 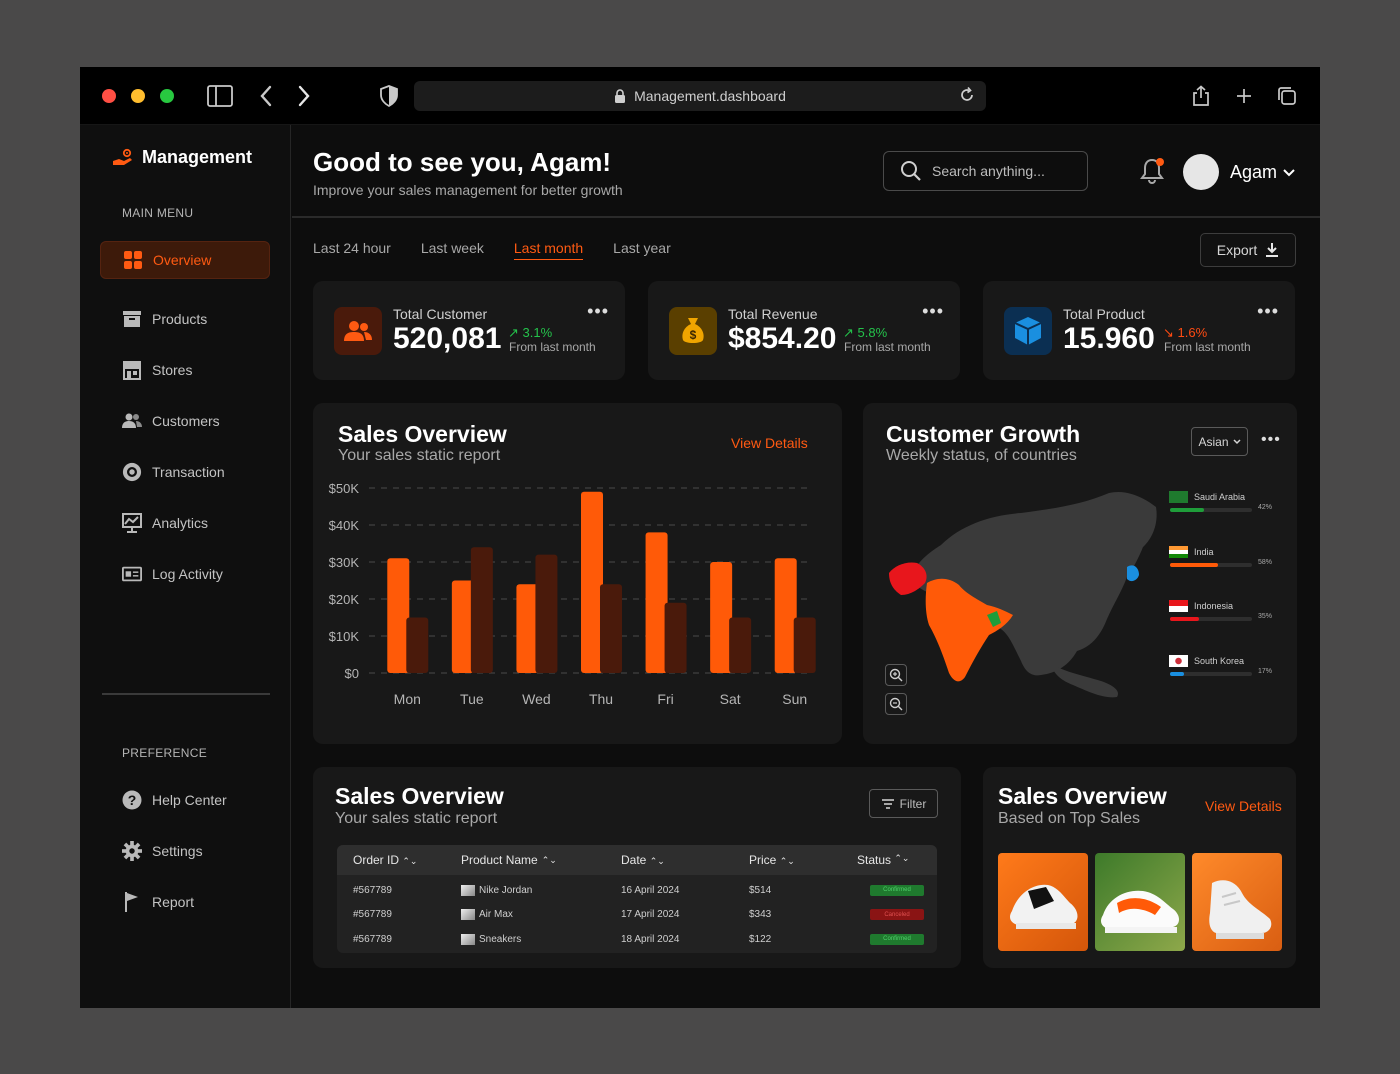 I want to click on table-row: #567789 Air Max 17 April 2024 $343 Canceled, so click(x=637, y=915).